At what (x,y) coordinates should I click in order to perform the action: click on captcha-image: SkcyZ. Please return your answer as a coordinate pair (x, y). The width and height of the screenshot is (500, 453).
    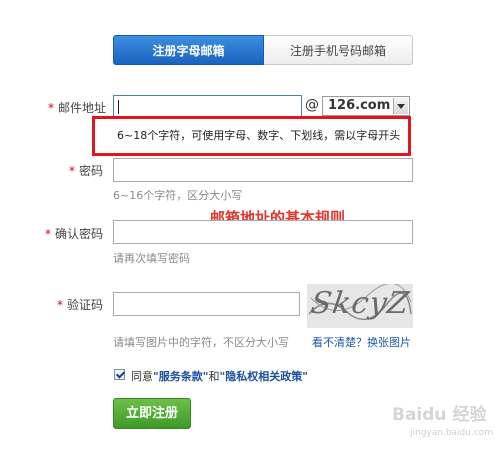
    Looking at the image, I should click on (360, 306).